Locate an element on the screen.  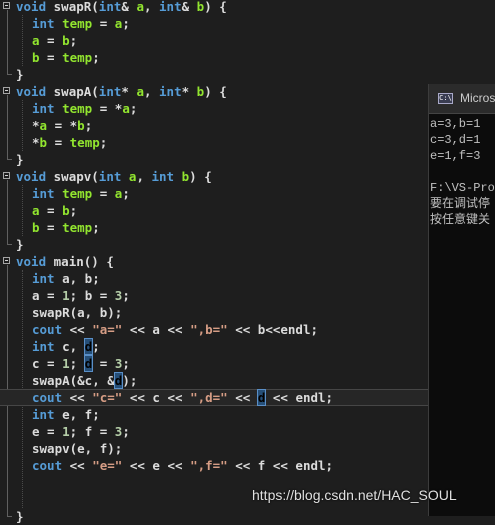
code-line: int a, b; is located at coordinates (247, 278).